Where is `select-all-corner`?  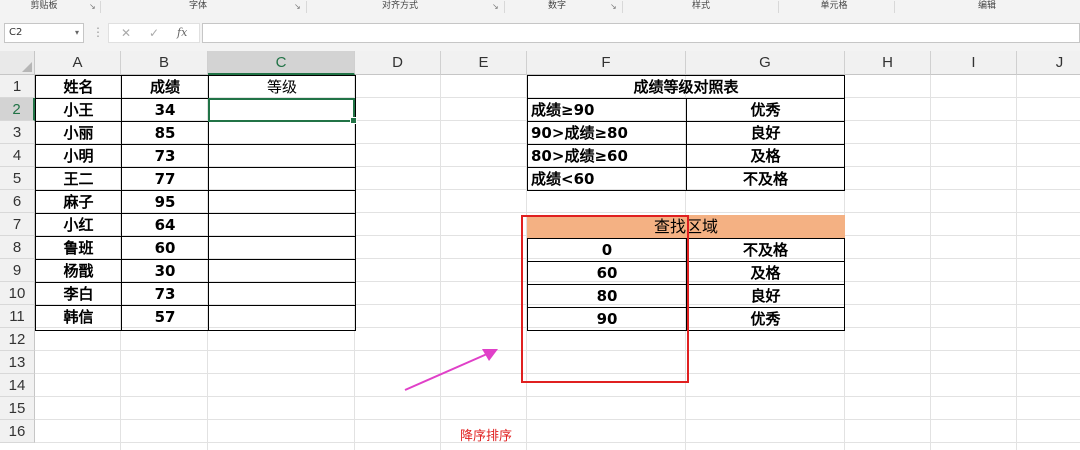
select-all-corner is located at coordinates (17, 63).